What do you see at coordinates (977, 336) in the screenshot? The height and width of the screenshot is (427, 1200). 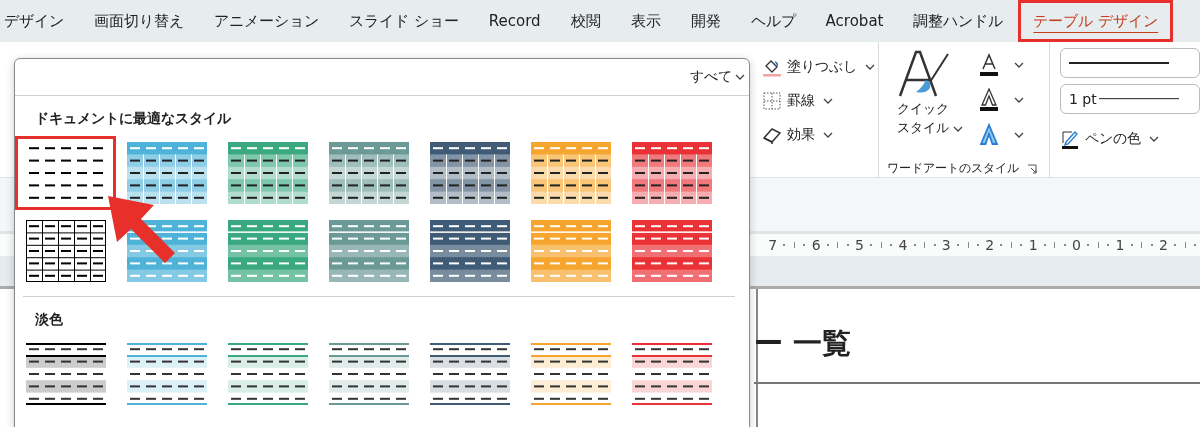 I see `slide-title: ー 一覧` at bounding box center [977, 336].